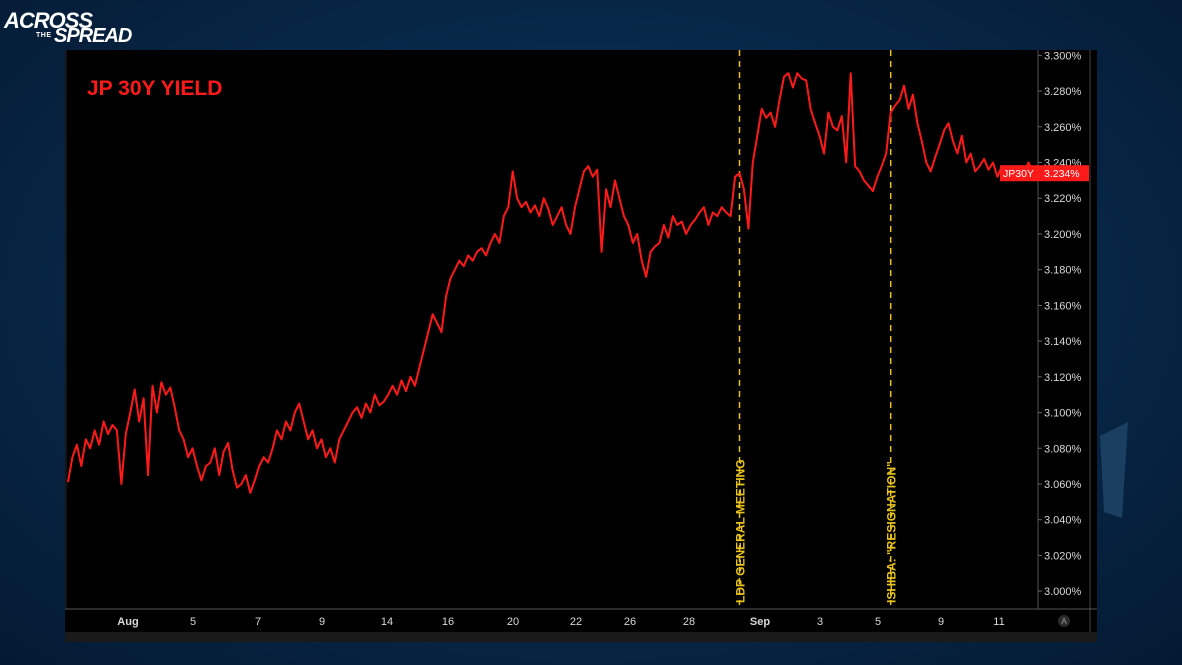 This screenshot has width=1182, height=665. Describe the element at coordinates (1063, 271) in the screenshot. I see `y-tick-label: 3.180%` at that location.